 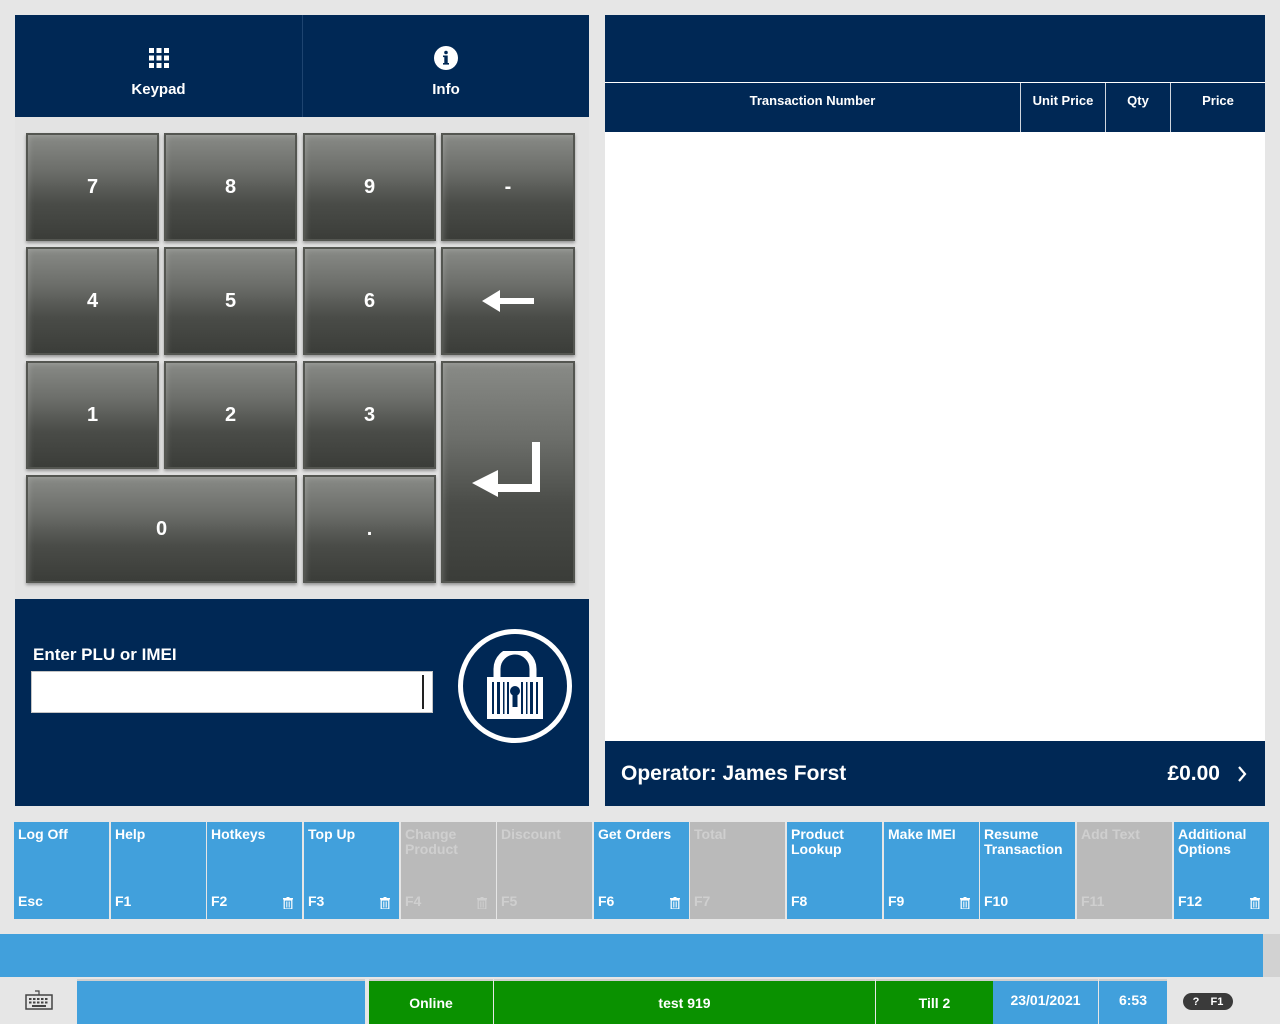 What do you see at coordinates (230, 187) in the screenshot?
I see `key-8: 8` at bounding box center [230, 187].